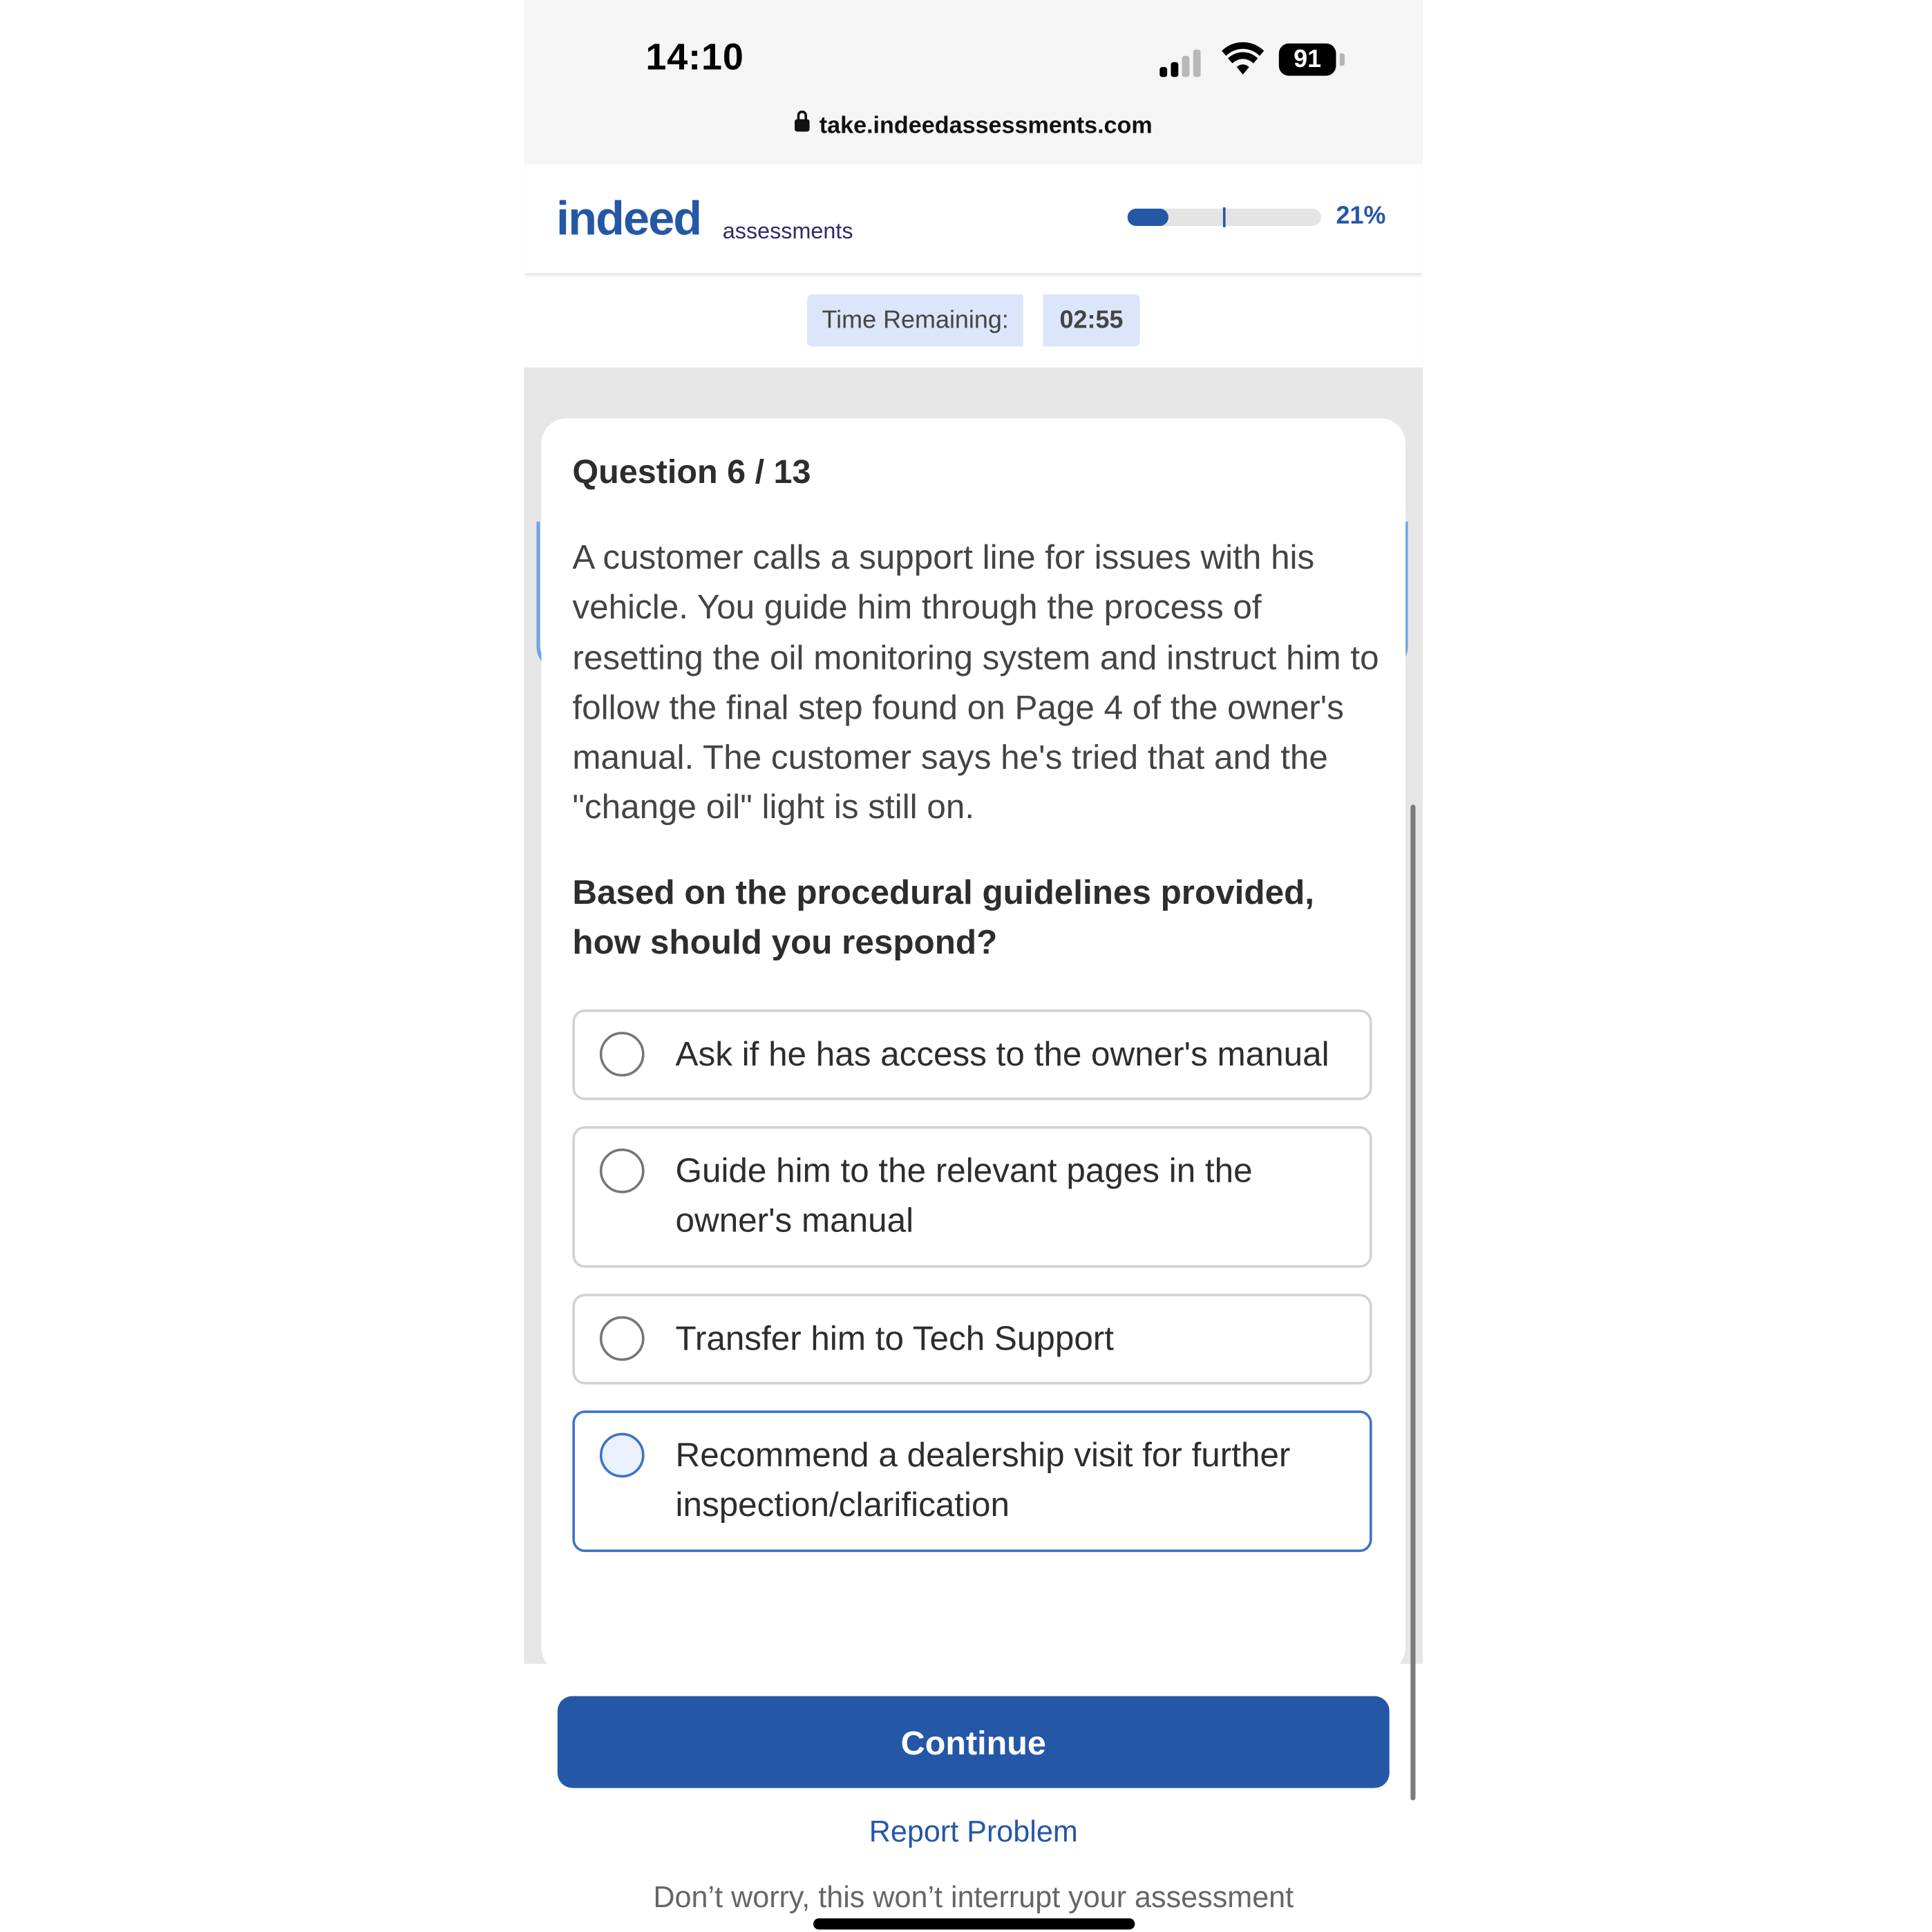  I want to click on timer-value: 02:55, so click(1091, 320).